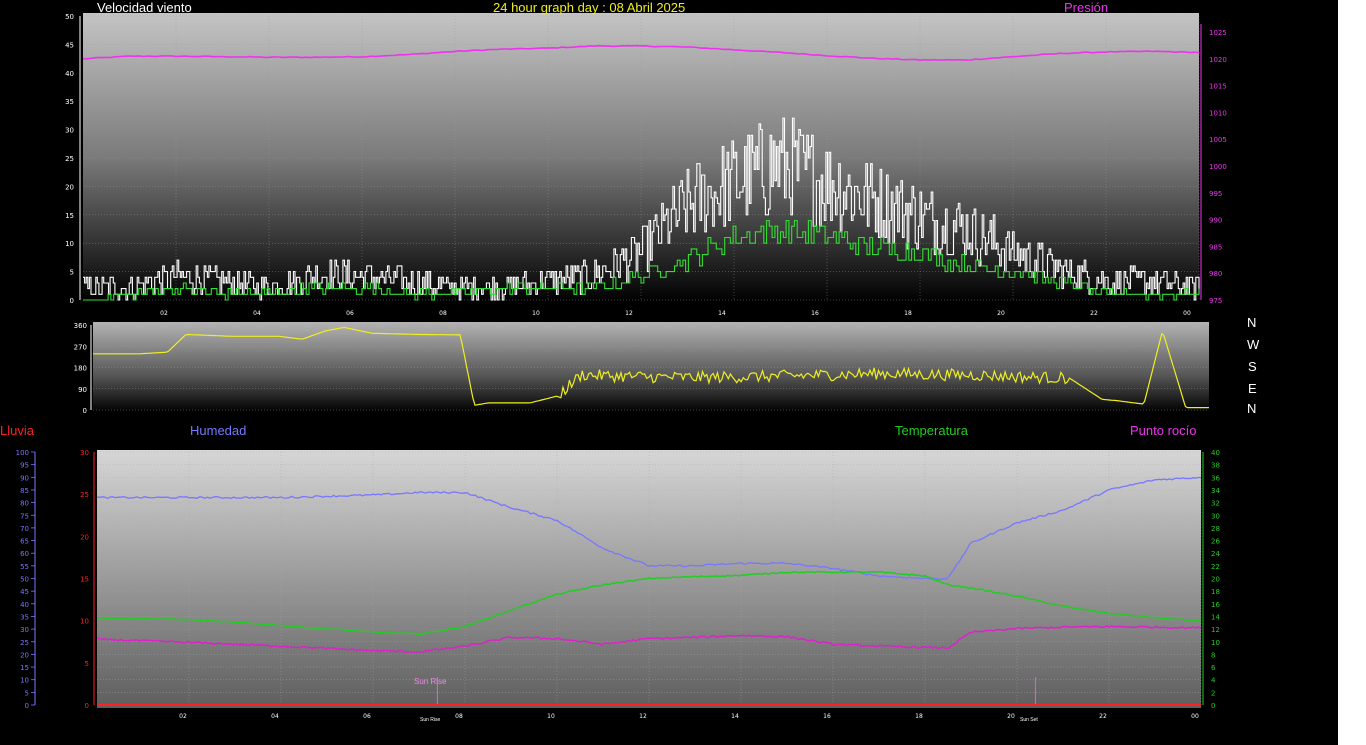 The width and height of the screenshot is (1366, 745). I want to click on rain-legend: Lluvia, so click(17, 430).